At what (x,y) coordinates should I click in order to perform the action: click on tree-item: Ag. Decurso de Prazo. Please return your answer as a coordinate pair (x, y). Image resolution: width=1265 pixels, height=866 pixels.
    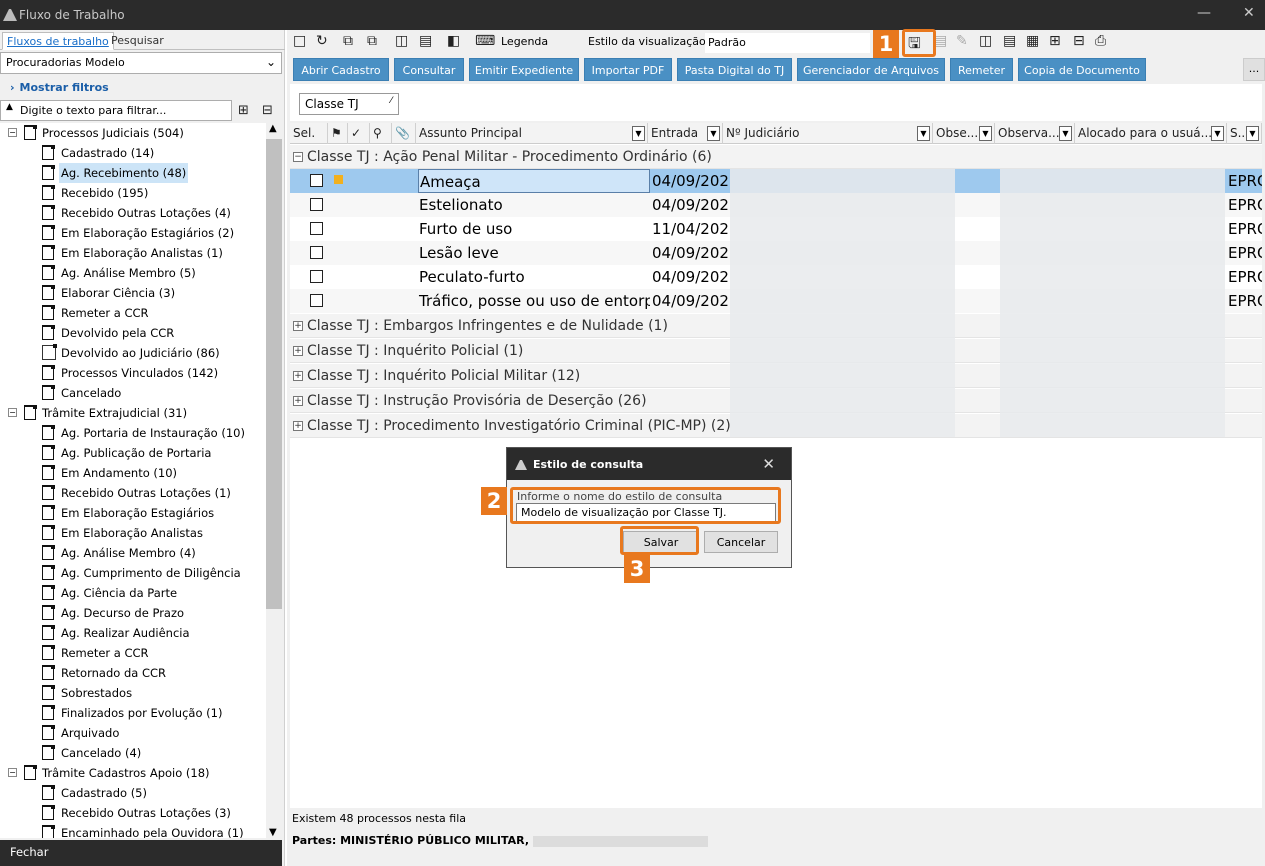
    Looking at the image, I should click on (133, 613).